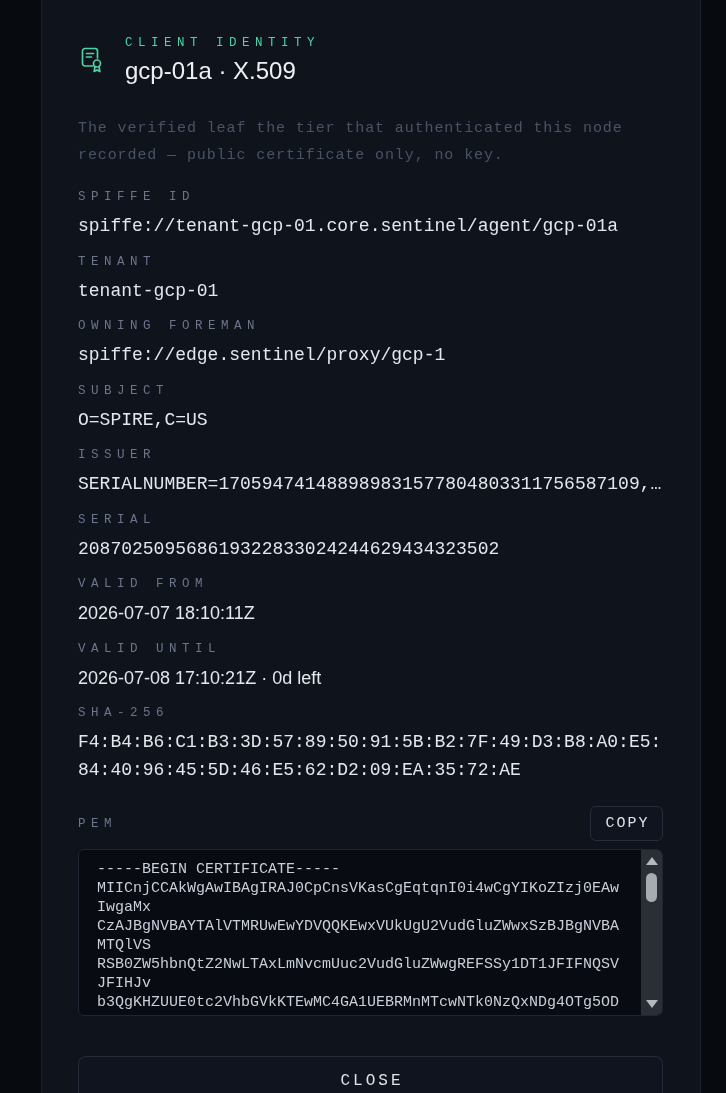  What do you see at coordinates (92, 60) in the screenshot?
I see `certificate-icon` at bounding box center [92, 60].